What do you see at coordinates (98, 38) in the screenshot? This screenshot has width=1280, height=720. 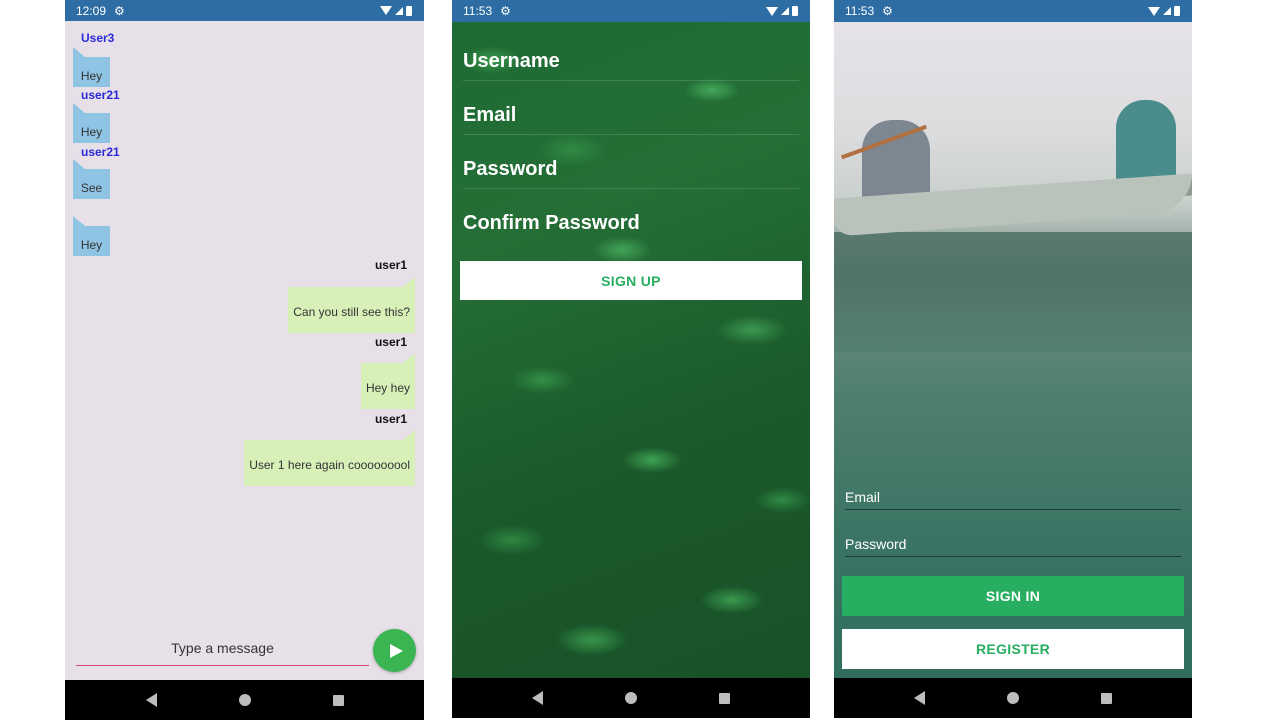 I see `message-sender: User3` at bounding box center [98, 38].